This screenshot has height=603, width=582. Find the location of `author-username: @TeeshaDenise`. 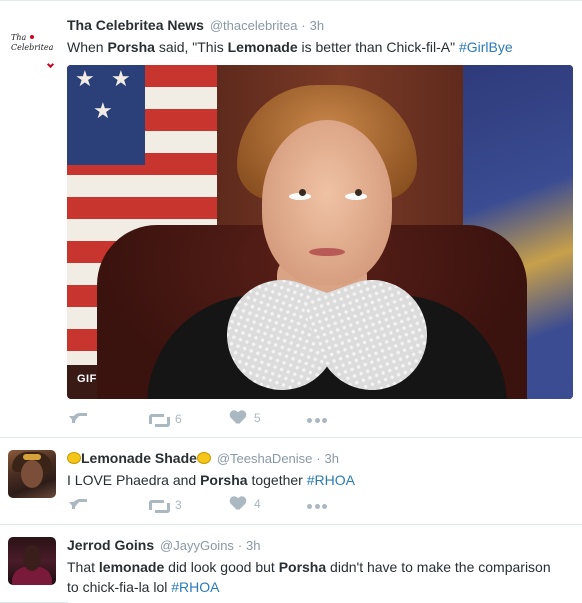

author-username: @TeeshaDenise is located at coordinates (265, 458).